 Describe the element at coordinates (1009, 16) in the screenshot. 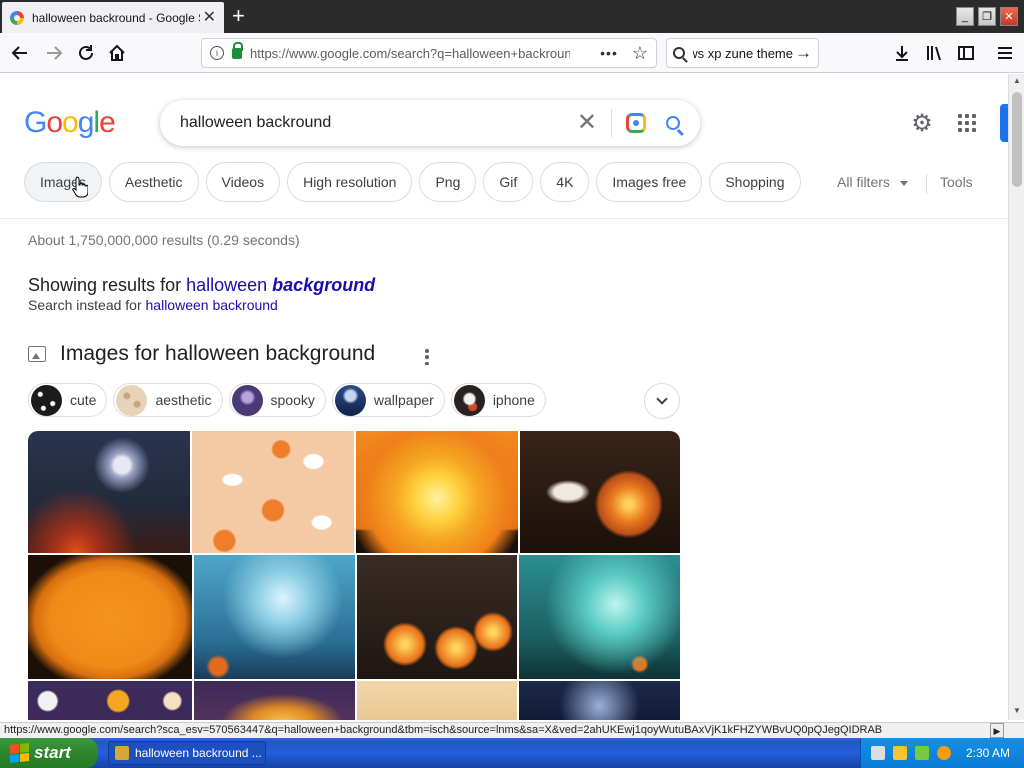

I see `close-window-button: ✕` at that location.